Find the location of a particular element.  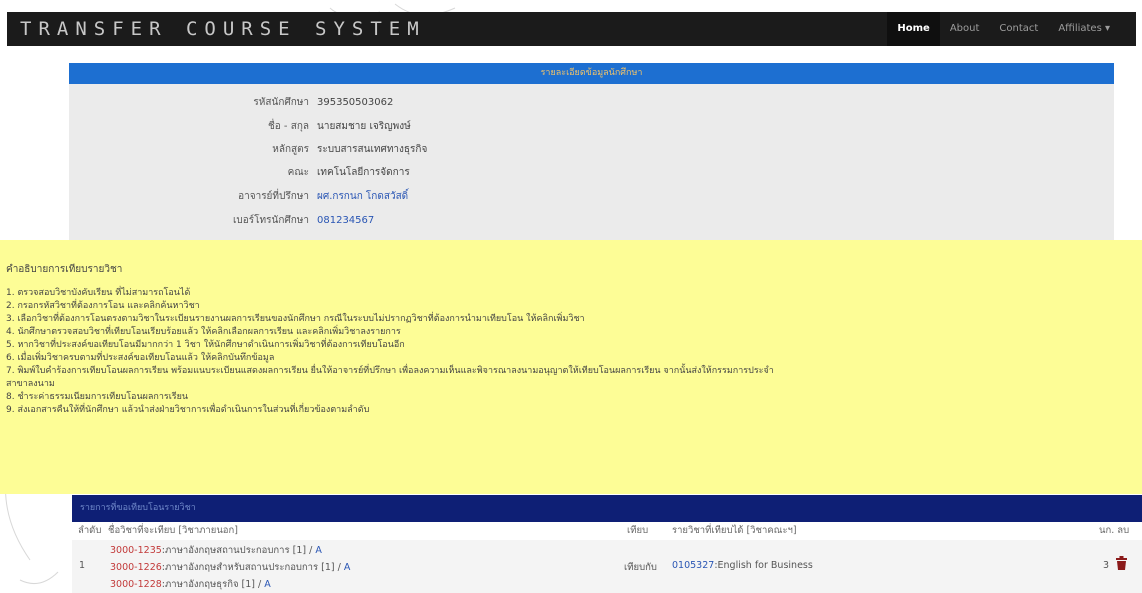

info-value: เทคโนโลยีการจัดการ is located at coordinates (363, 172).